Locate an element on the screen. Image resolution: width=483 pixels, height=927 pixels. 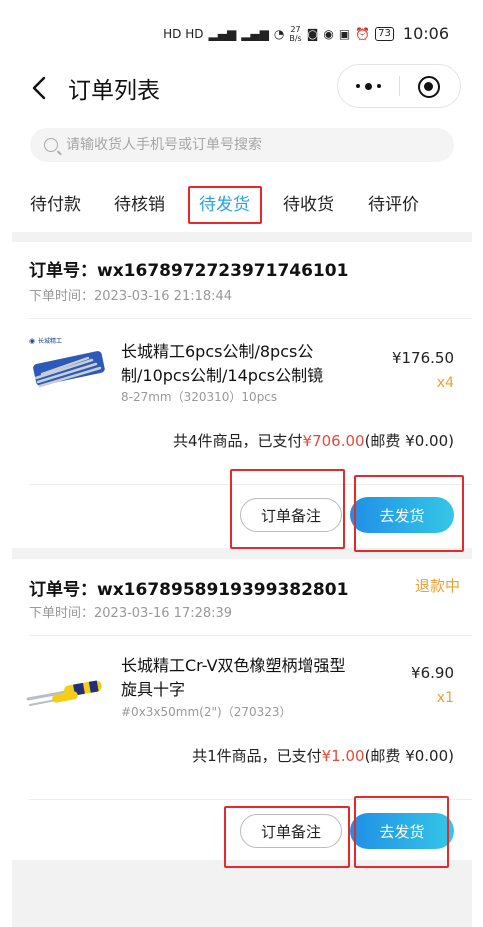
status-bar: HD HD ▂▄▆ ▂▄▆ ◔ 27 B/s ◙ ◉ ▣ ⏰ 73 10:06 is located at coordinates (241, 35).